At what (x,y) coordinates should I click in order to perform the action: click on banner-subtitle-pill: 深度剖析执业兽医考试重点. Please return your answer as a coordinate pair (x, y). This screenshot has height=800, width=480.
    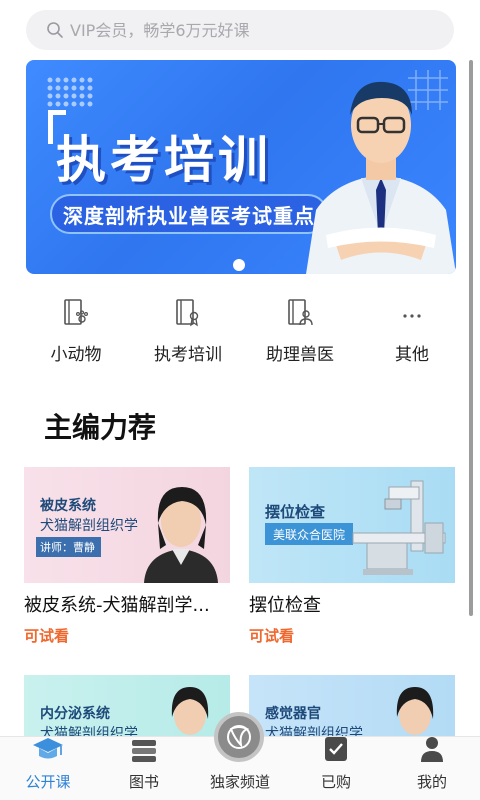
    Looking at the image, I should click on (189, 214).